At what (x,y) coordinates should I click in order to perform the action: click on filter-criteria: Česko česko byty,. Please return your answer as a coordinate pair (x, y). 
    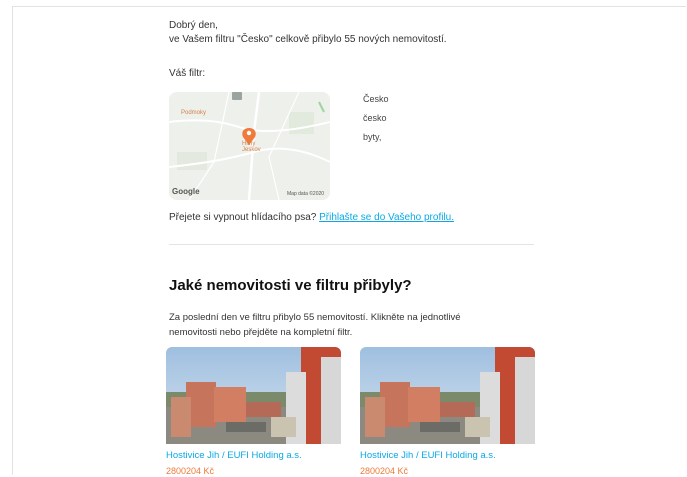
    Looking at the image, I should click on (376, 120).